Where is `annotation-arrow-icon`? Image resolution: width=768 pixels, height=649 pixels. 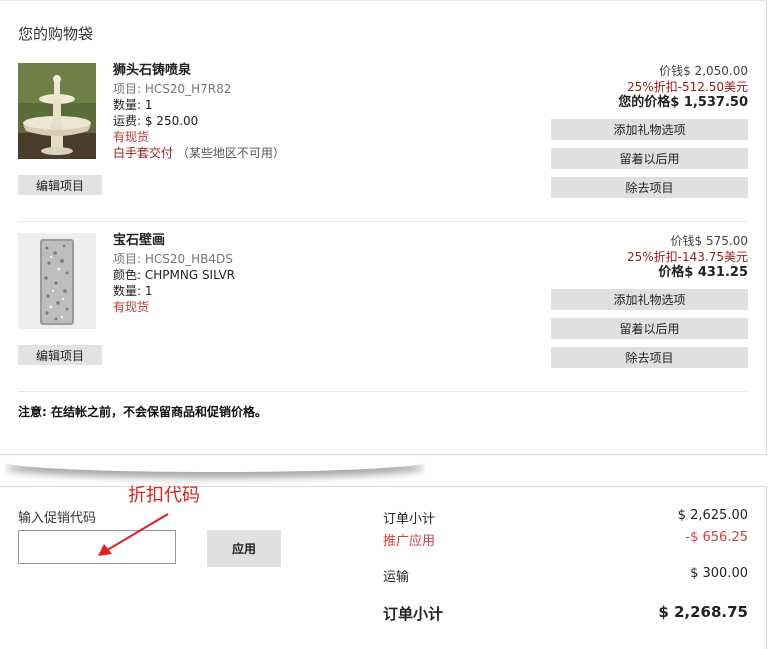 annotation-arrow-icon is located at coordinates (133, 534).